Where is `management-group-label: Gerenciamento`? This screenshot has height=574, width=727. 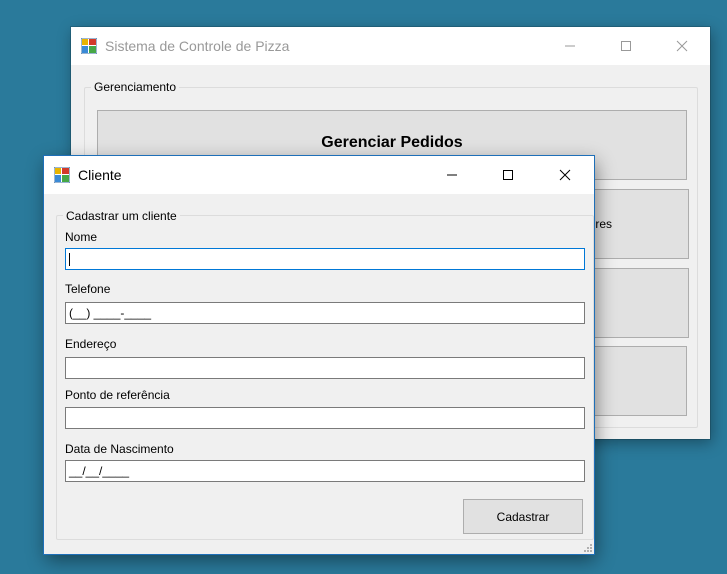
management-group-label: Gerenciamento is located at coordinates (135, 87).